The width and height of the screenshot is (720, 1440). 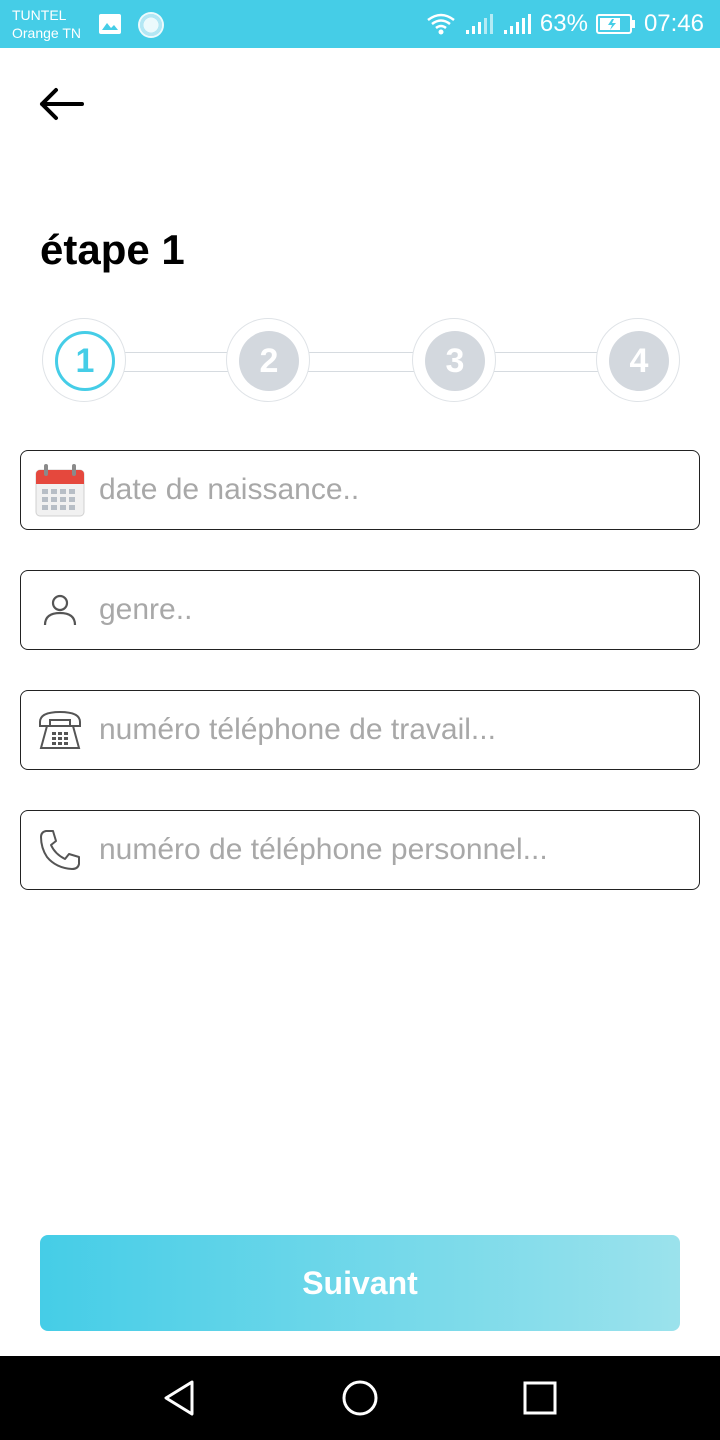 What do you see at coordinates (151, 25) in the screenshot?
I see `loading-icon` at bounding box center [151, 25].